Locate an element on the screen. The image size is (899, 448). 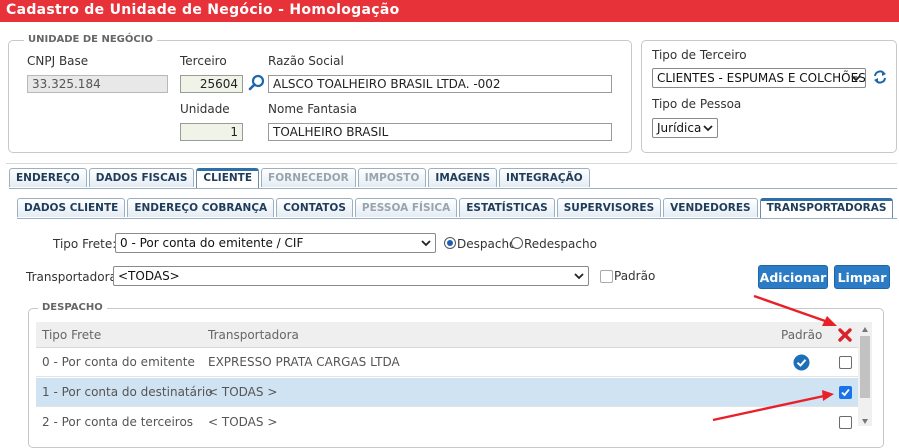
row-tipo-frete: 0 - Por conta do emitente is located at coordinates (118, 362).